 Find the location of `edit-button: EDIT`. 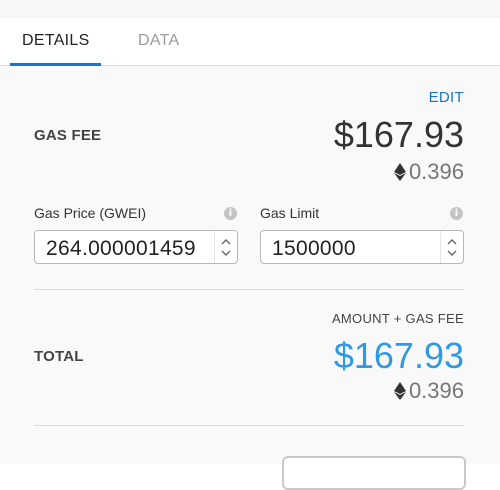

edit-button: EDIT is located at coordinates (446, 97).